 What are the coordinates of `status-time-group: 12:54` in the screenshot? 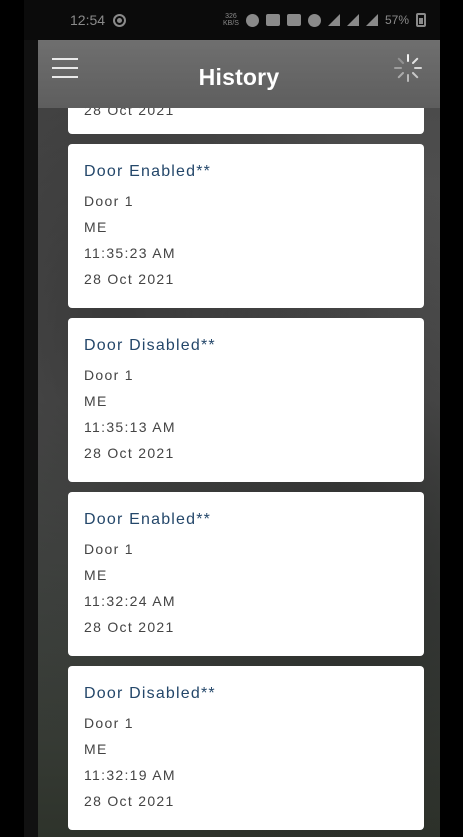 It's located at (98, 20).